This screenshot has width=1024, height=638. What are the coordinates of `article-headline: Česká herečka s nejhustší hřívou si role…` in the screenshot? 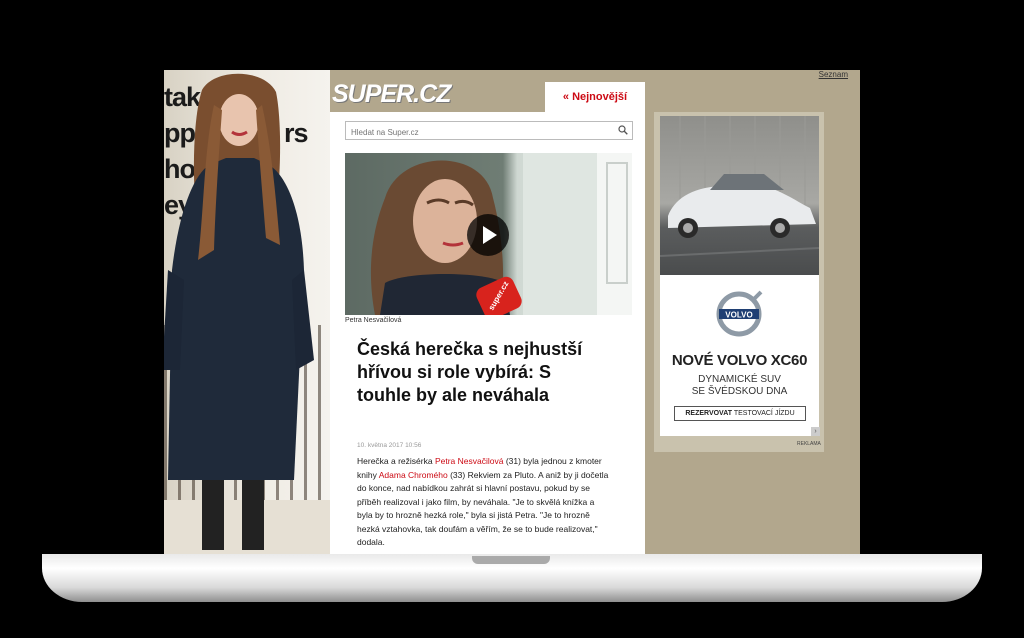 It's located at (482, 372).